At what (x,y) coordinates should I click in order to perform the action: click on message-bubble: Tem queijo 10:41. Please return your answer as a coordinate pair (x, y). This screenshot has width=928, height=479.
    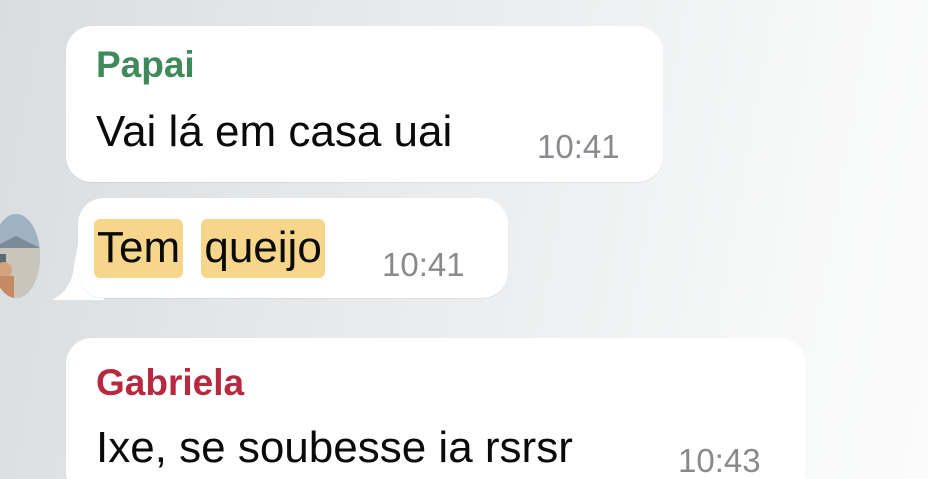
    Looking at the image, I should click on (293, 248).